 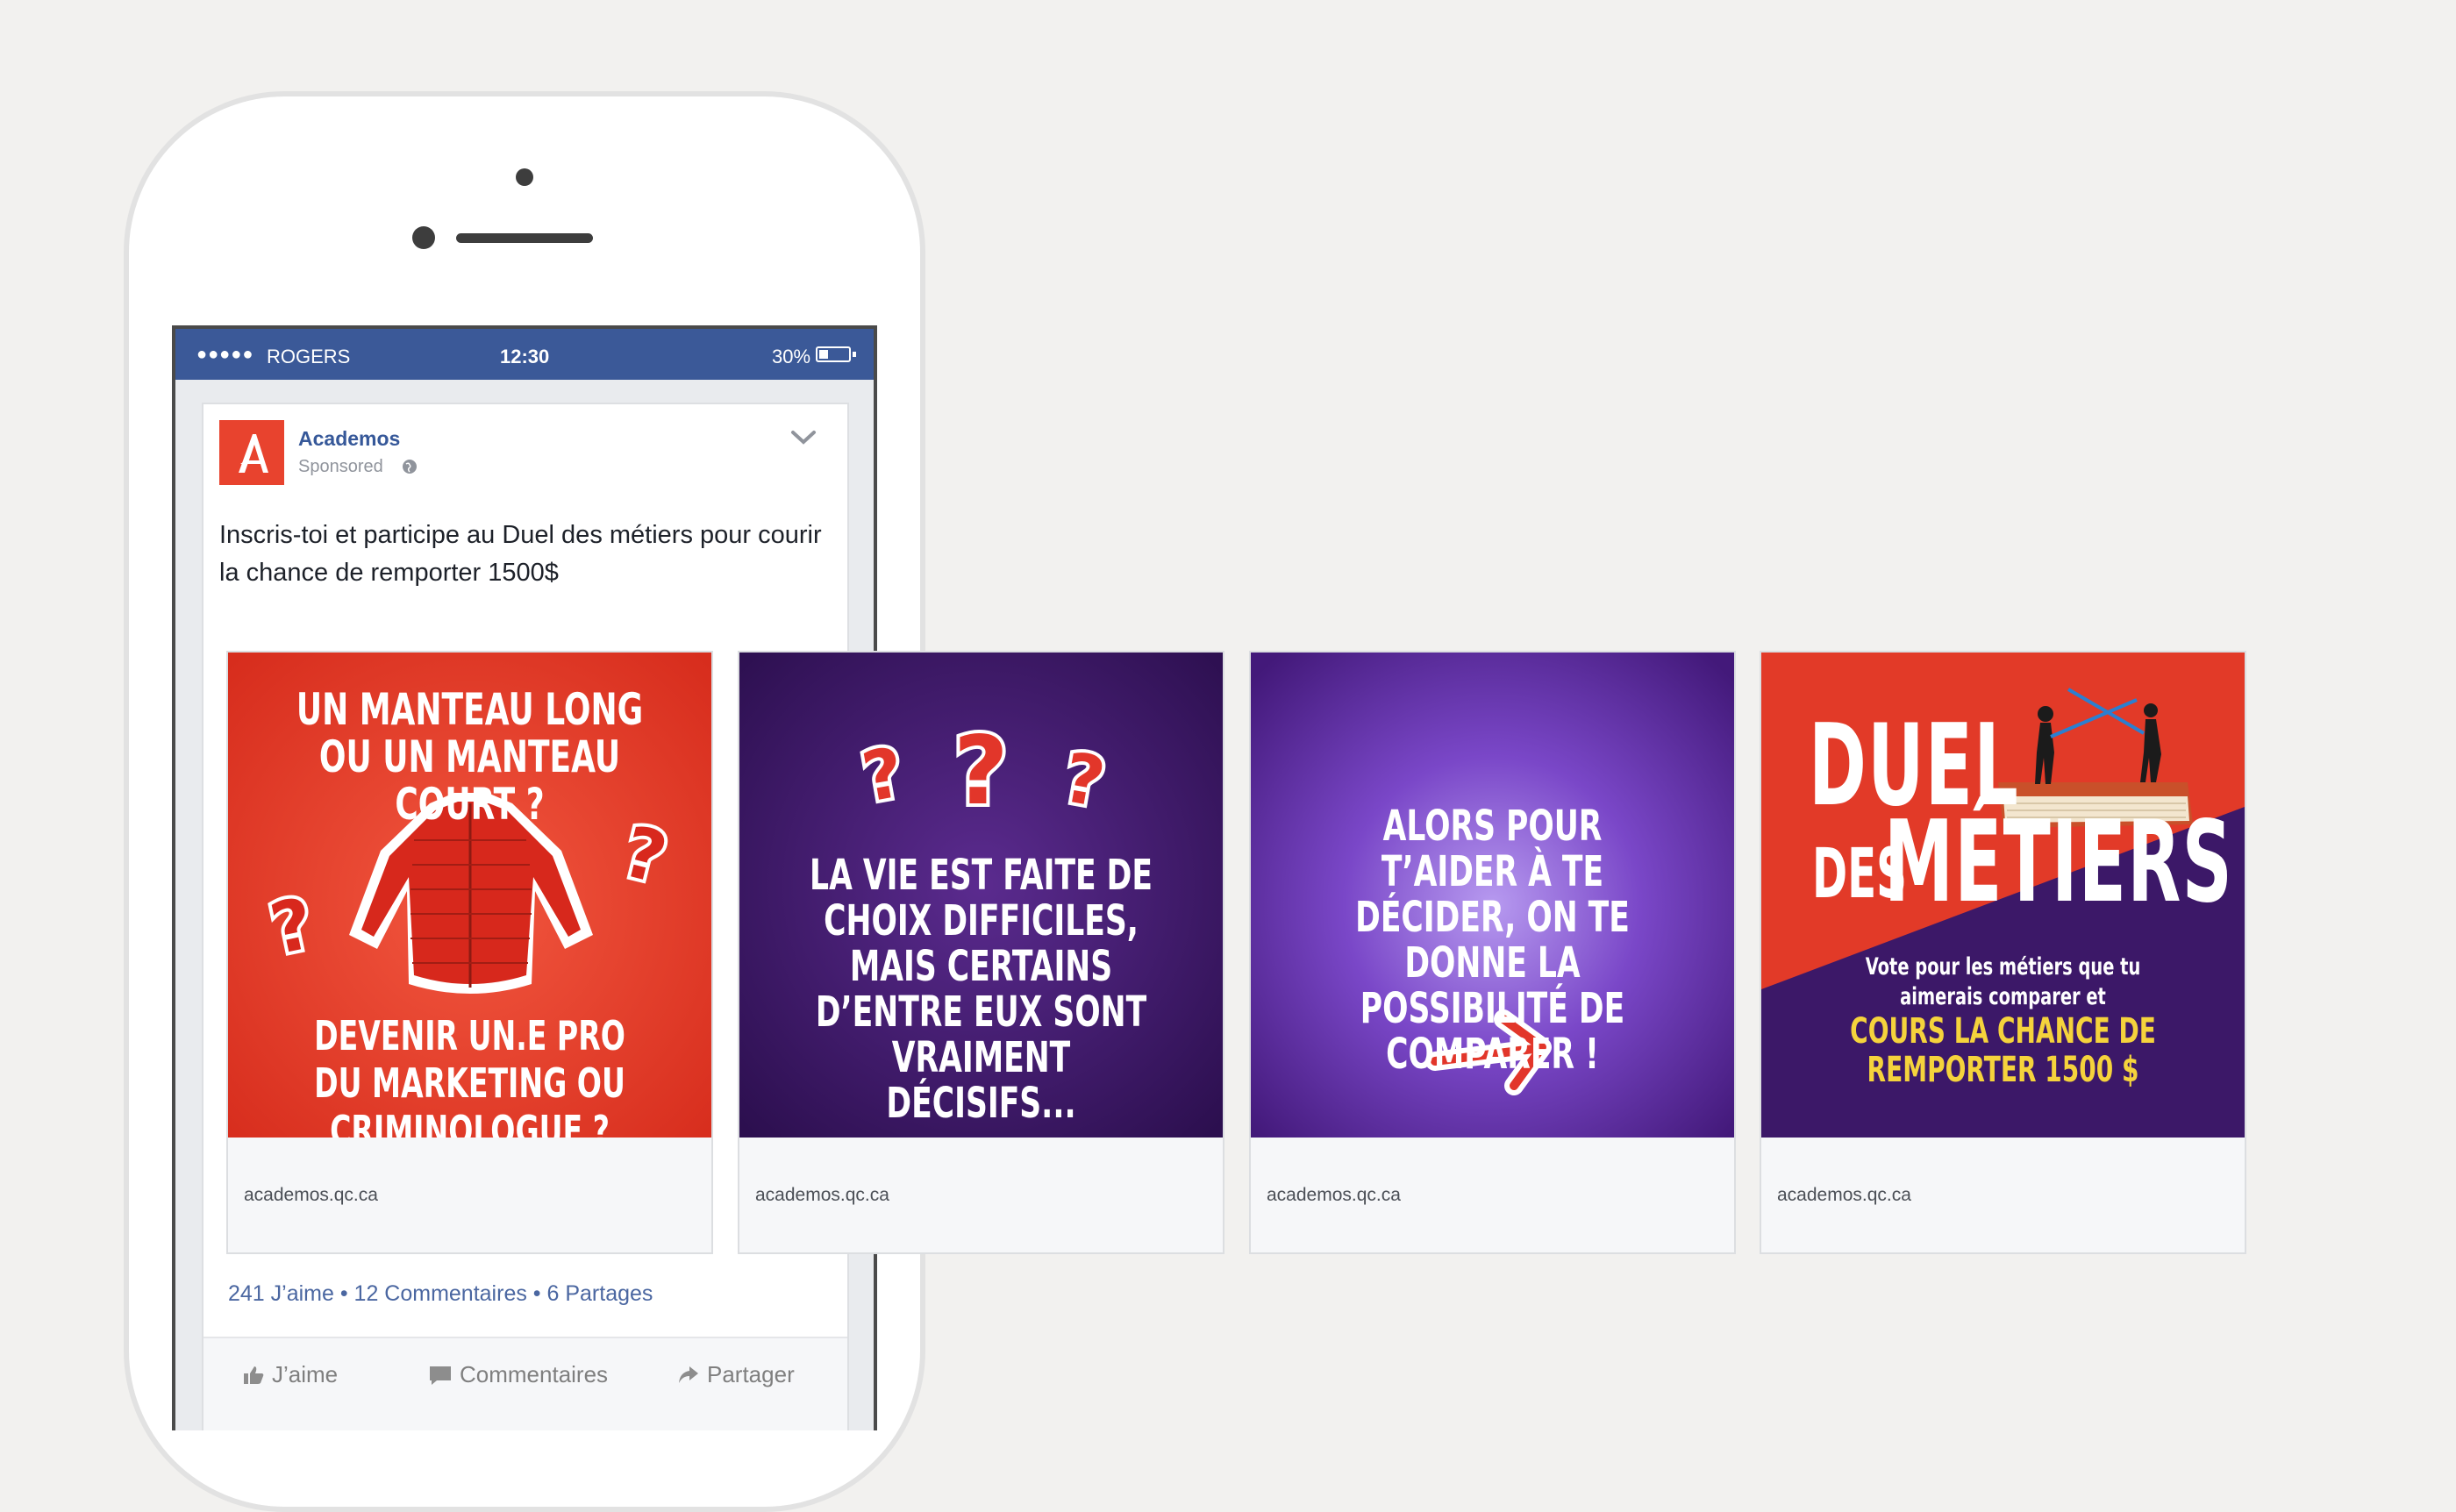 I want to click on clock: 12:30, so click(x=525, y=356).